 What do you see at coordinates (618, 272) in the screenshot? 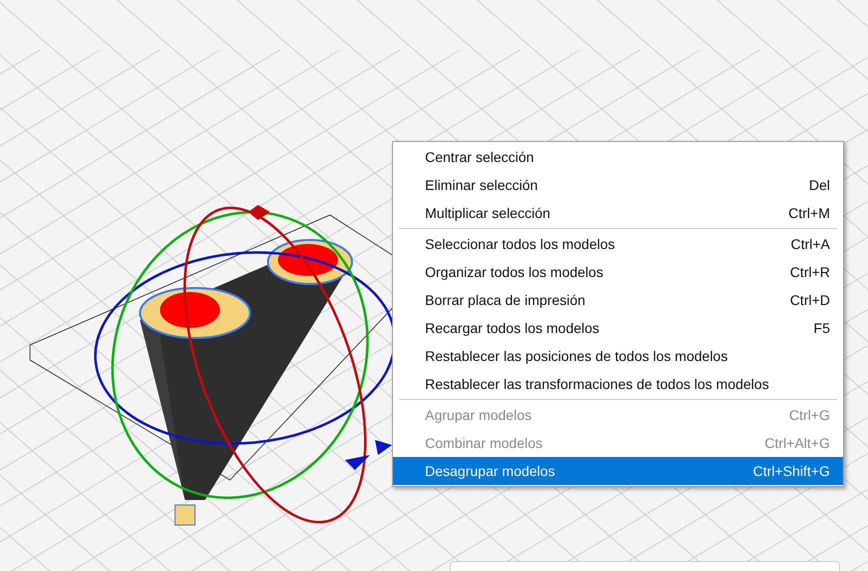
I see `menu-item: Organizar todos los modelos Ctrl+R` at bounding box center [618, 272].